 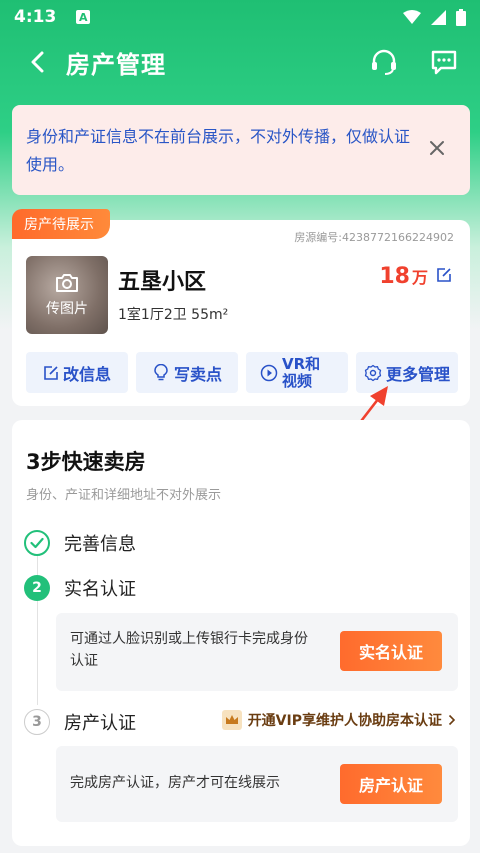 What do you see at coordinates (67, 283) in the screenshot?
I see `camera-icon` at bounding box center [67, 283].